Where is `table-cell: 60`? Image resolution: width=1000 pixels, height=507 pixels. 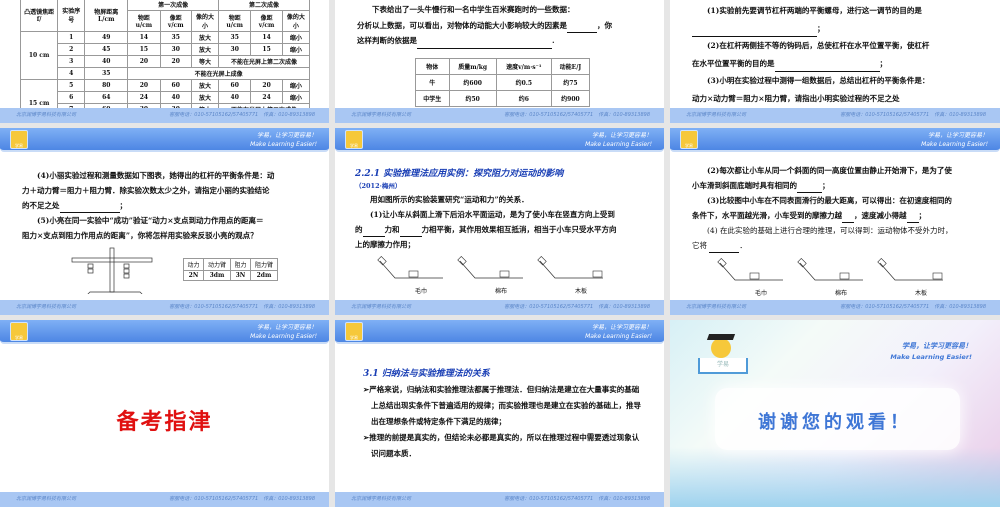
table-cell: 60 is located at coordinates (235, 85).